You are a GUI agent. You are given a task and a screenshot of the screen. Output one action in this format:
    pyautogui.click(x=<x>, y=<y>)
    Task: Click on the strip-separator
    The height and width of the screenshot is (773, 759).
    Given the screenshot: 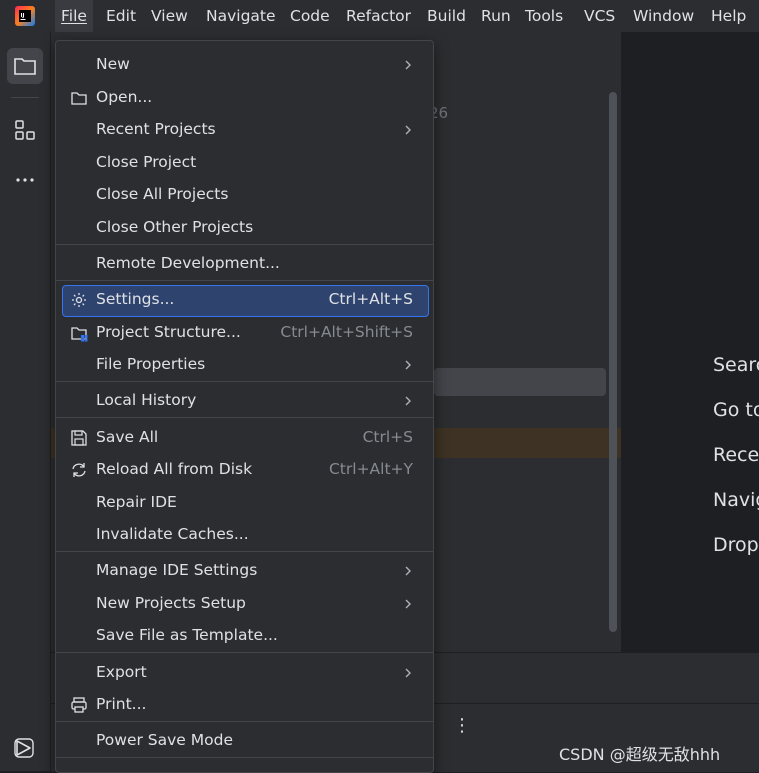 What is the action you would take?
    pyautogui.click(x=25, y=97)
    